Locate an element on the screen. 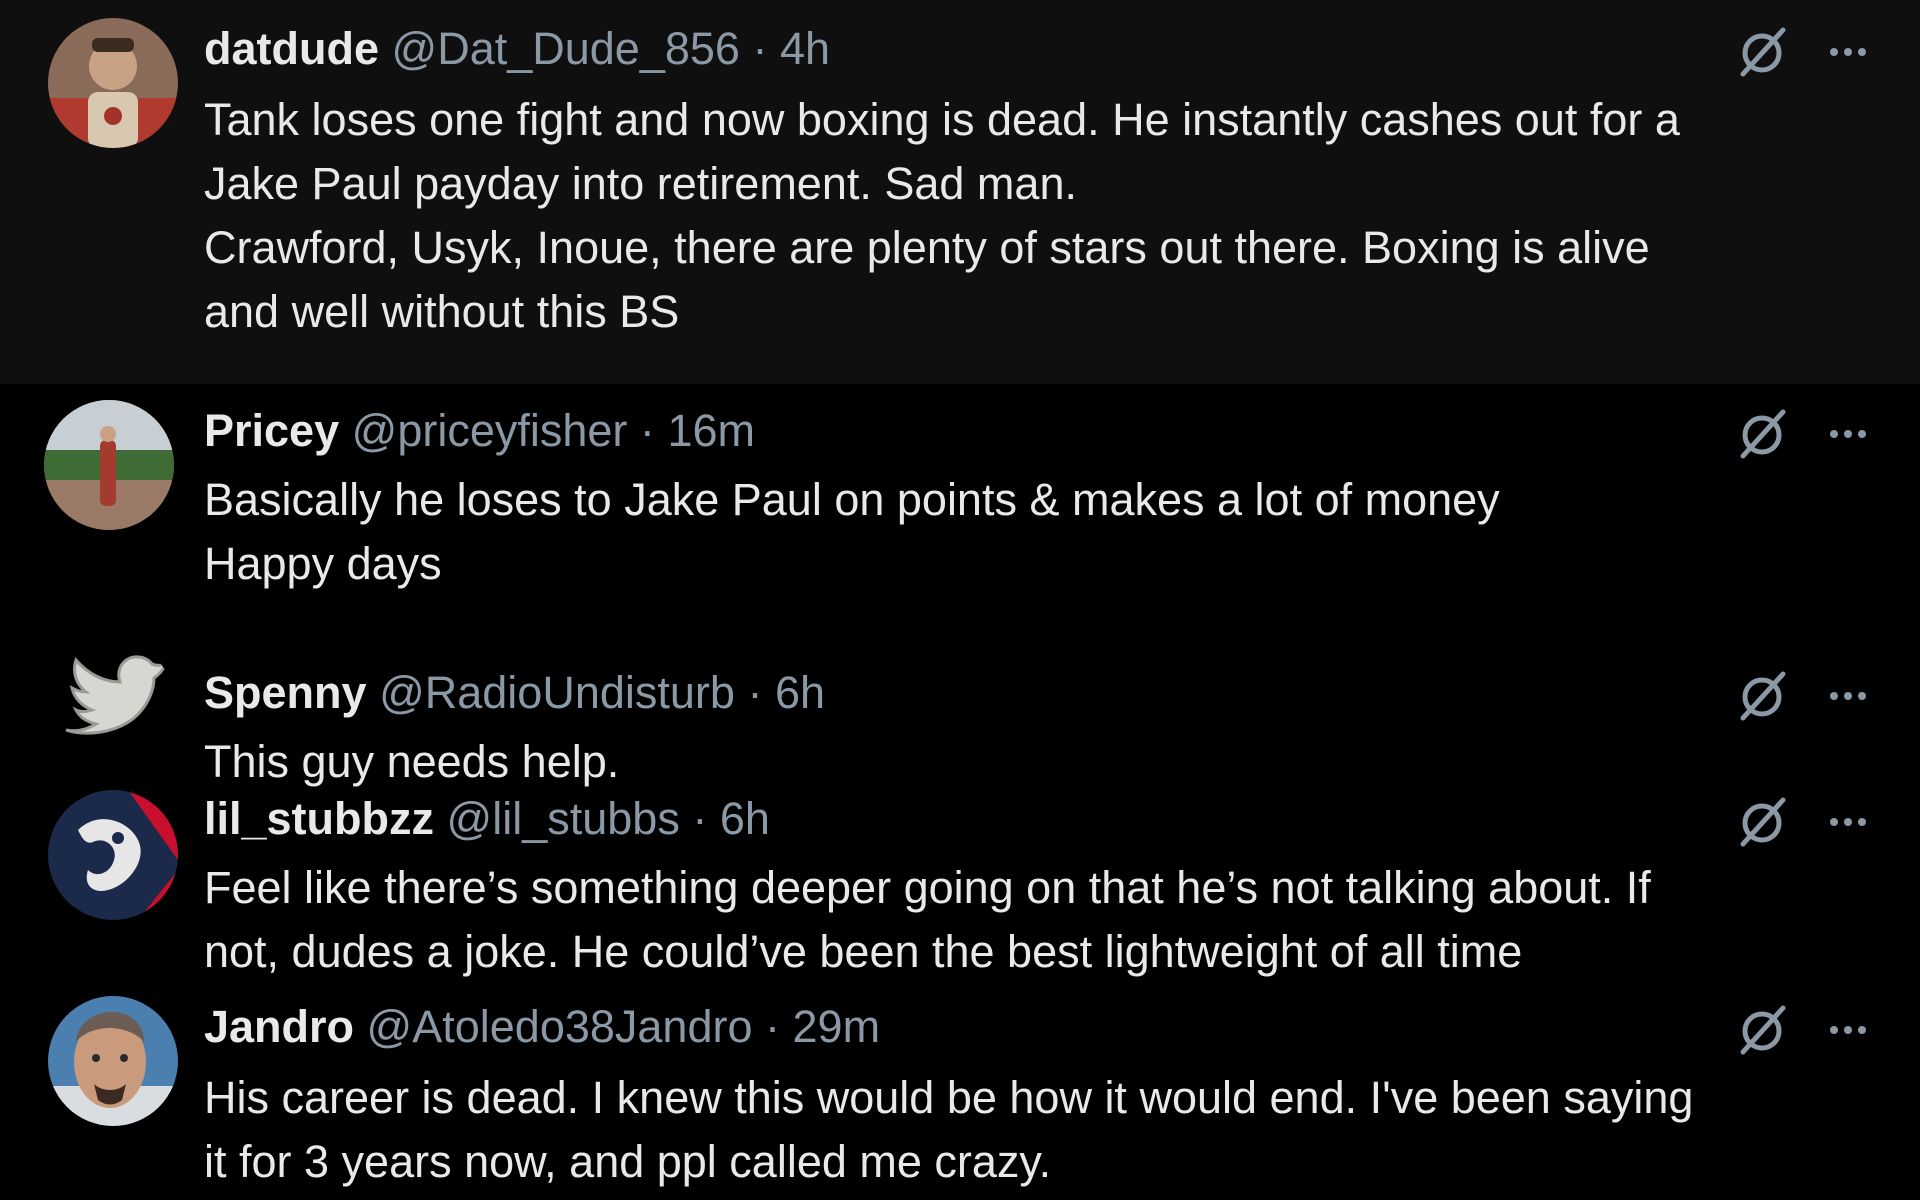 Image resolution: width=1920 pixels, height=1200 pixels. tweet-header: Jandro @Atoledo38Jandro · 29m is located at coordinates (542, 1027).